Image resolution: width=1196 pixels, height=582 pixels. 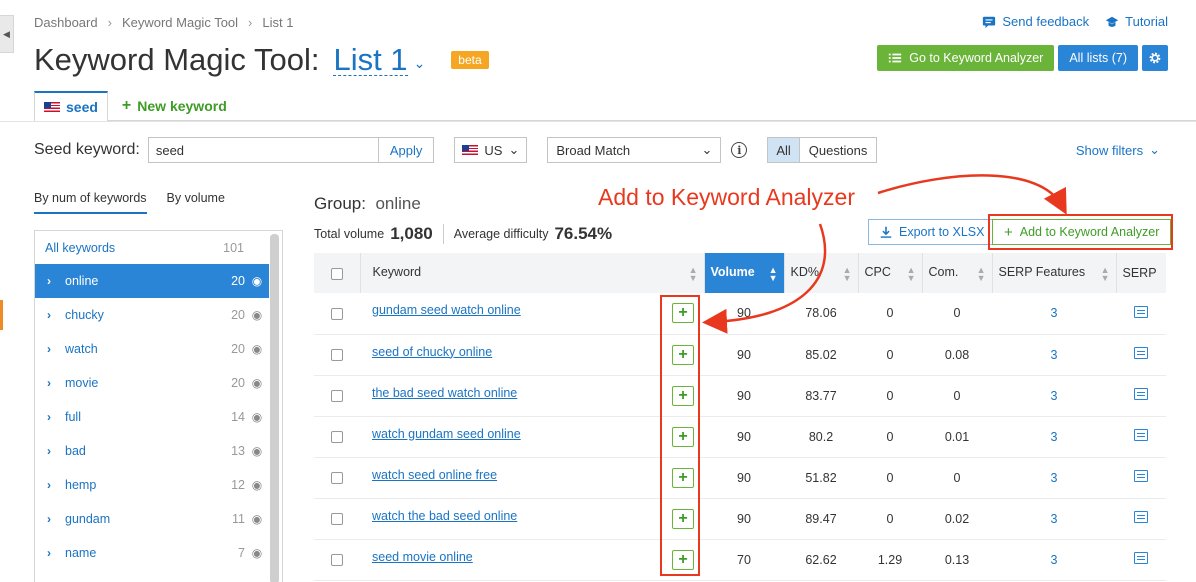 I want to click on keyword-link: watch the bad seed online, so click(x=444, y=516).